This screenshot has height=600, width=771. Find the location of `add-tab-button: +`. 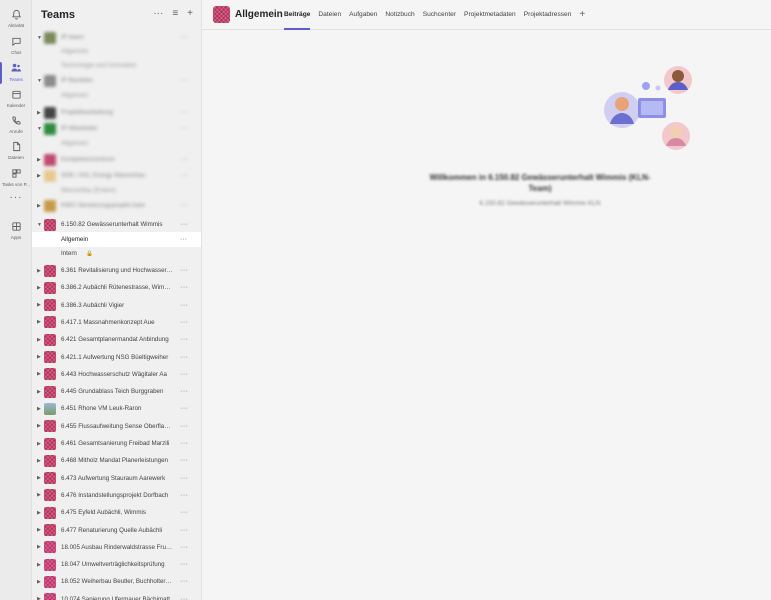

add-tab-button: + is located at coordinates (582, 15).